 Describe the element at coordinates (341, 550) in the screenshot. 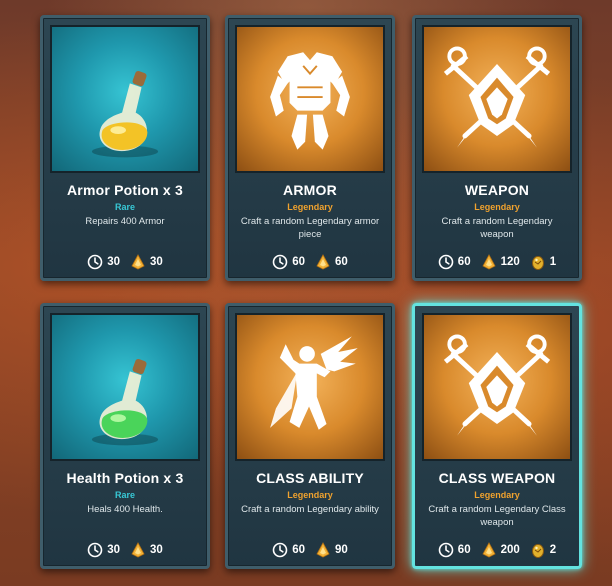

I see `gold-value: 90` at that location.